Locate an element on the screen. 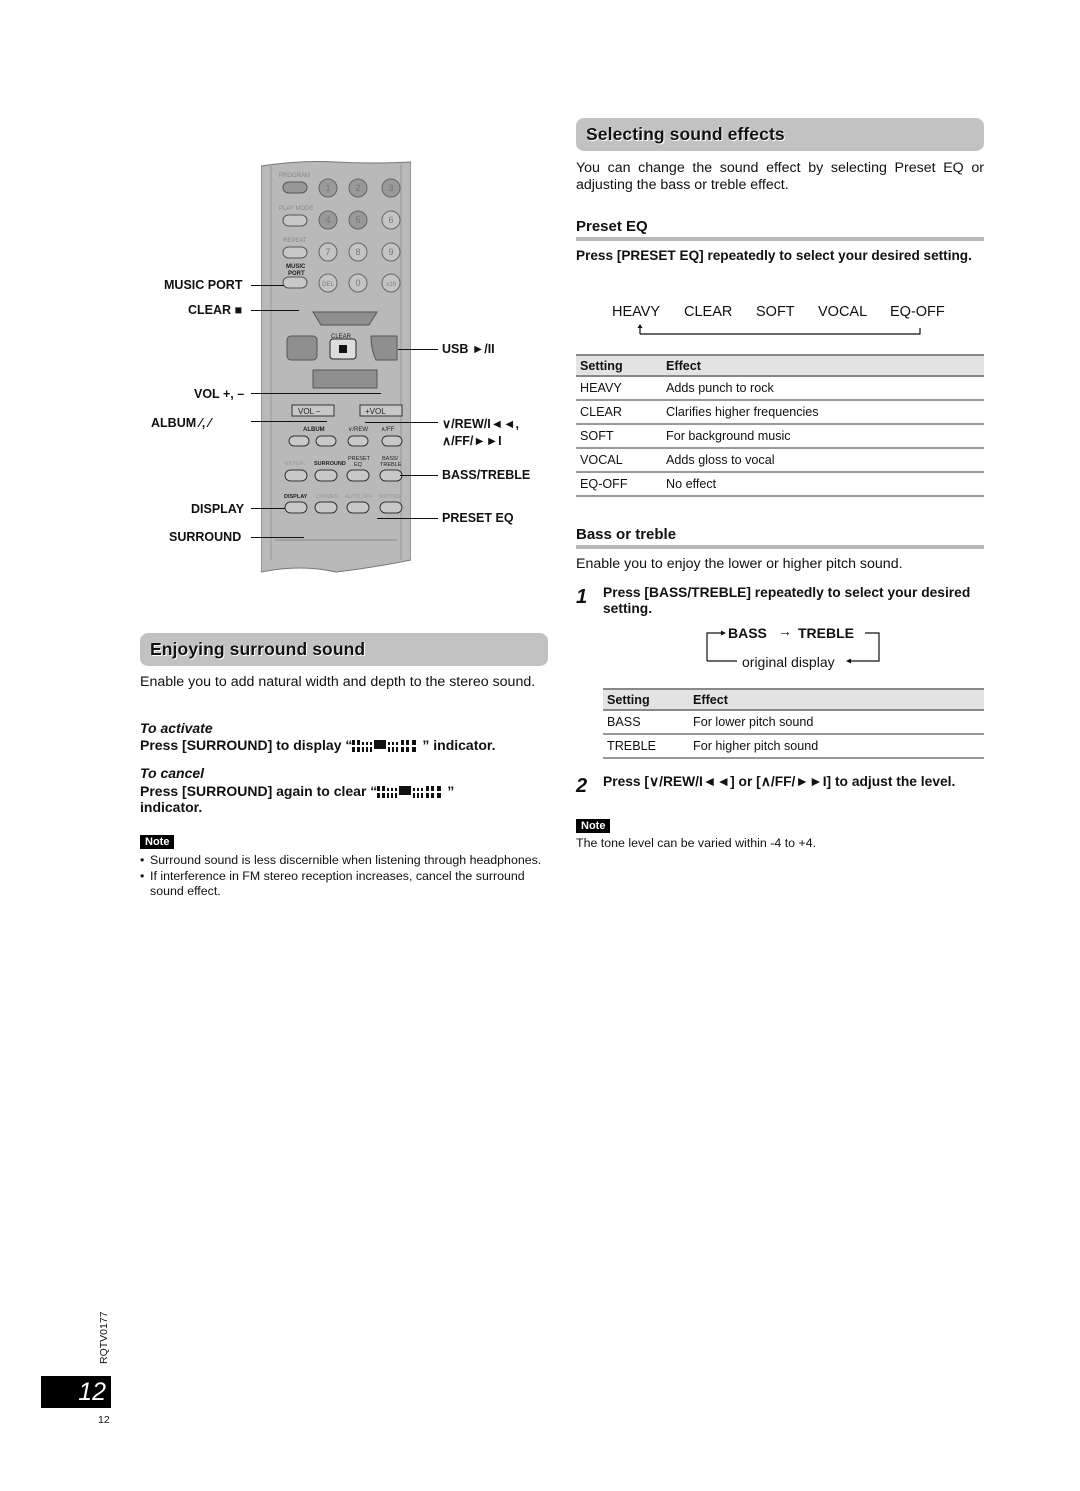  svg-text: CLEAR is located at coordinates (341, 337).